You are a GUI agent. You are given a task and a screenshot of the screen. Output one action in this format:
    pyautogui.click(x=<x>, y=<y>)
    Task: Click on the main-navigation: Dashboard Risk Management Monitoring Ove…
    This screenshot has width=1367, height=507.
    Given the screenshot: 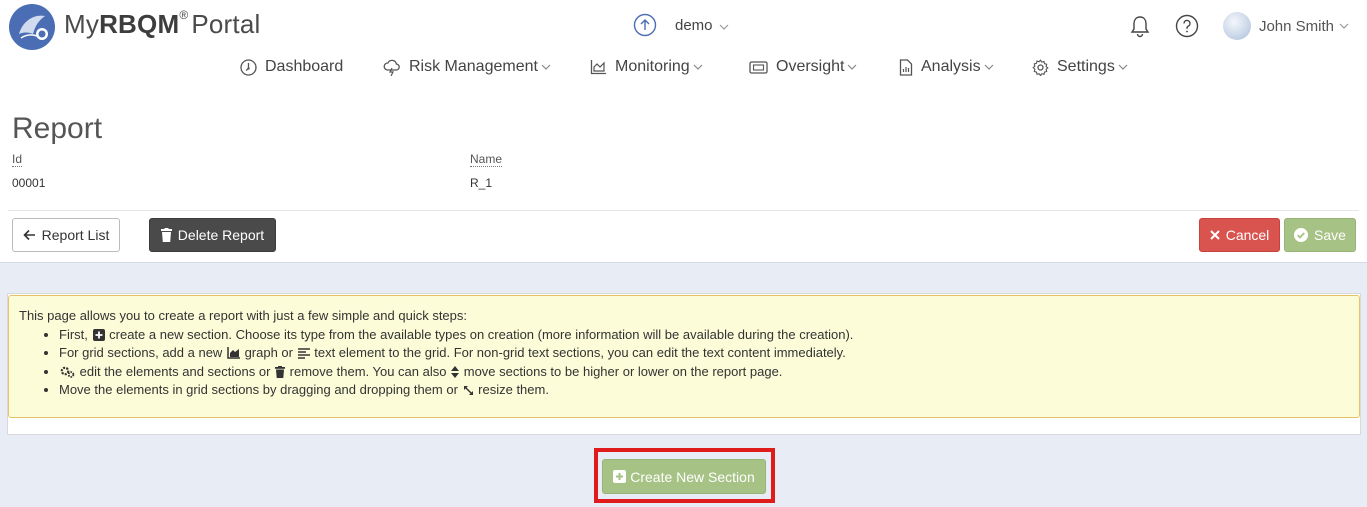 What is the action you would take?
    pyautogui.click(x=683, y=72)
    